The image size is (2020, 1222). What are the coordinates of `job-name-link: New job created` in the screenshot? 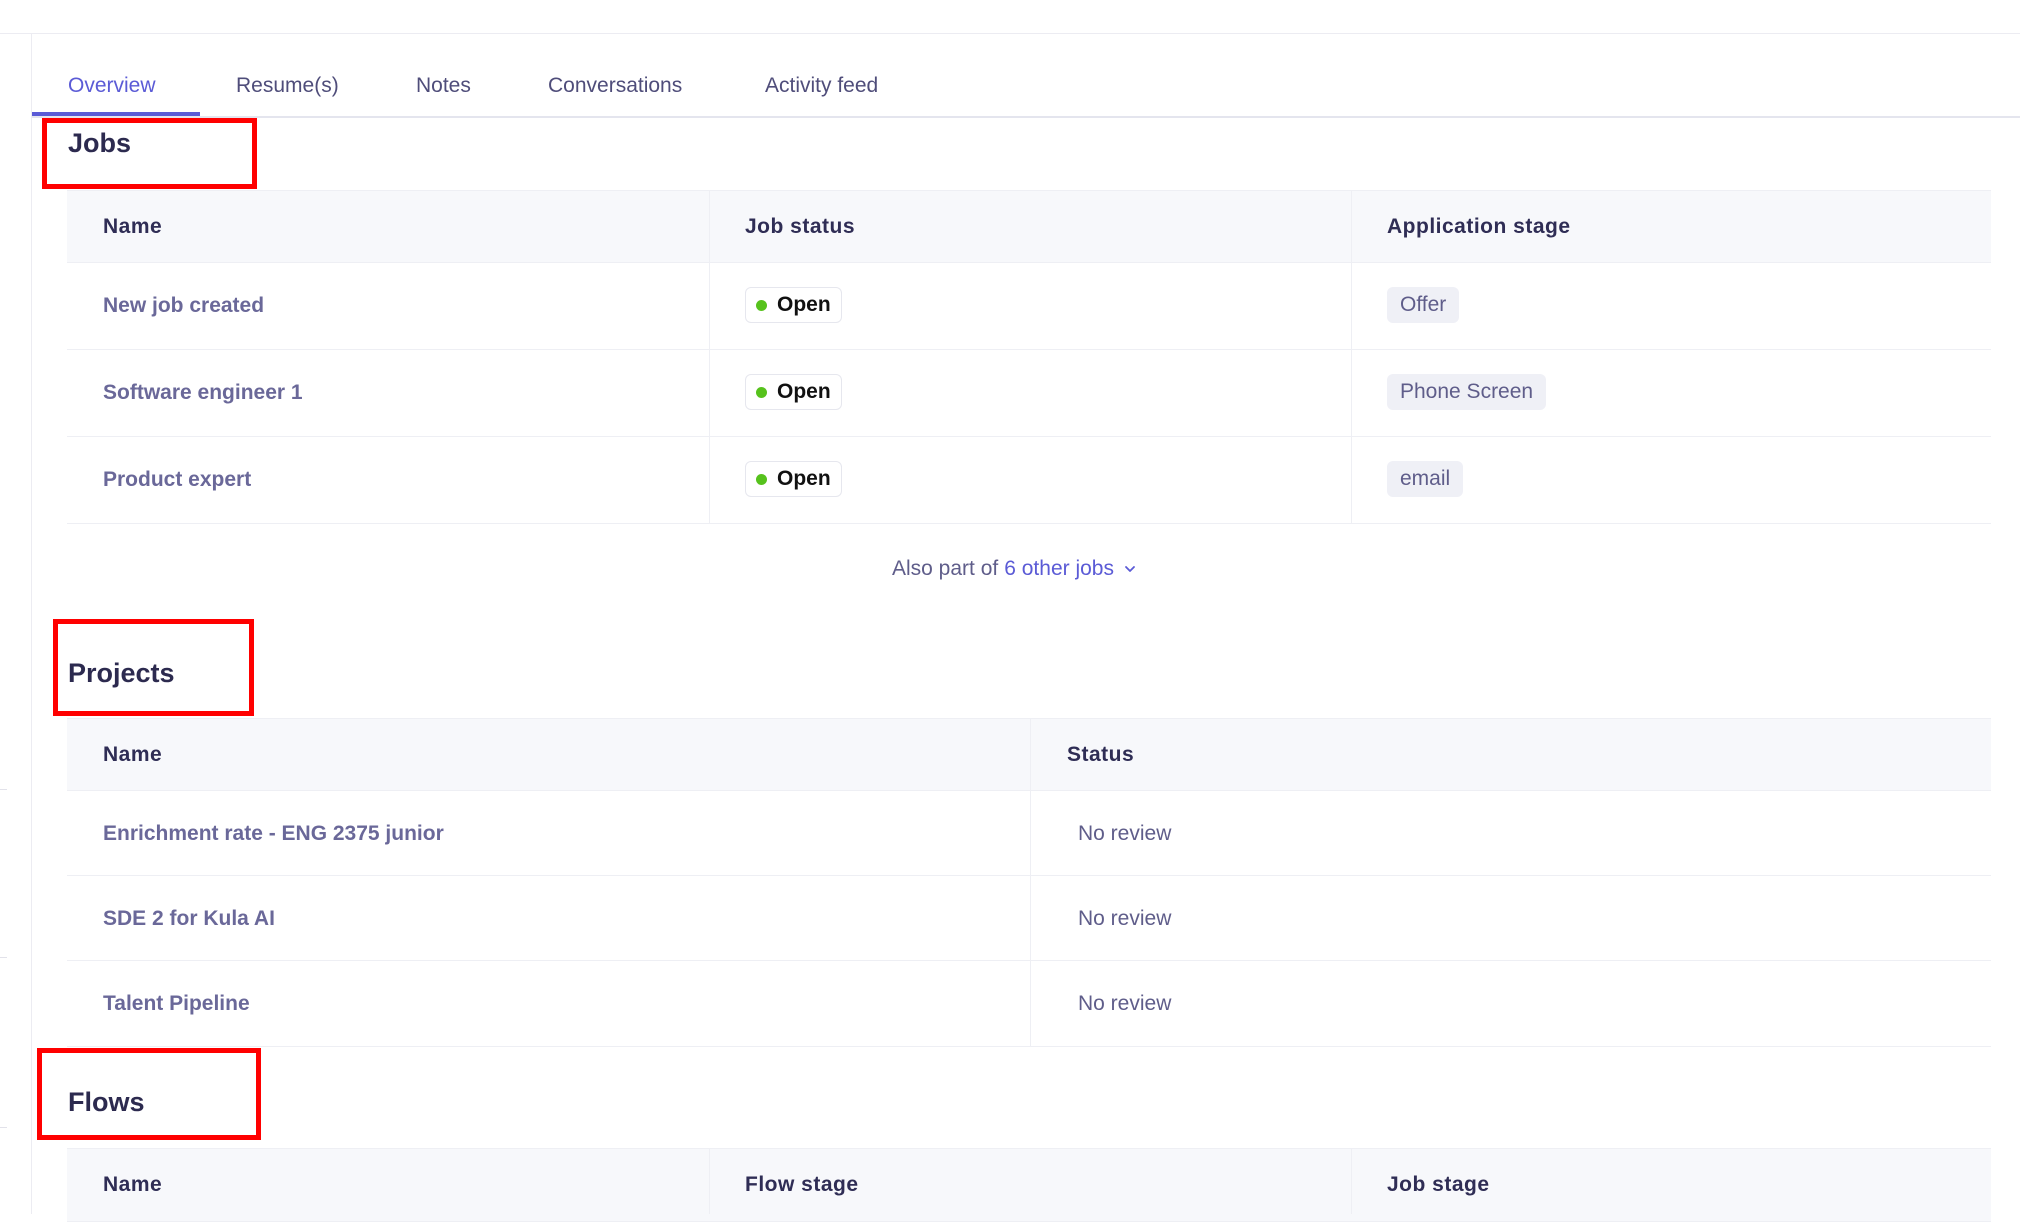 It's located at (183, 306).